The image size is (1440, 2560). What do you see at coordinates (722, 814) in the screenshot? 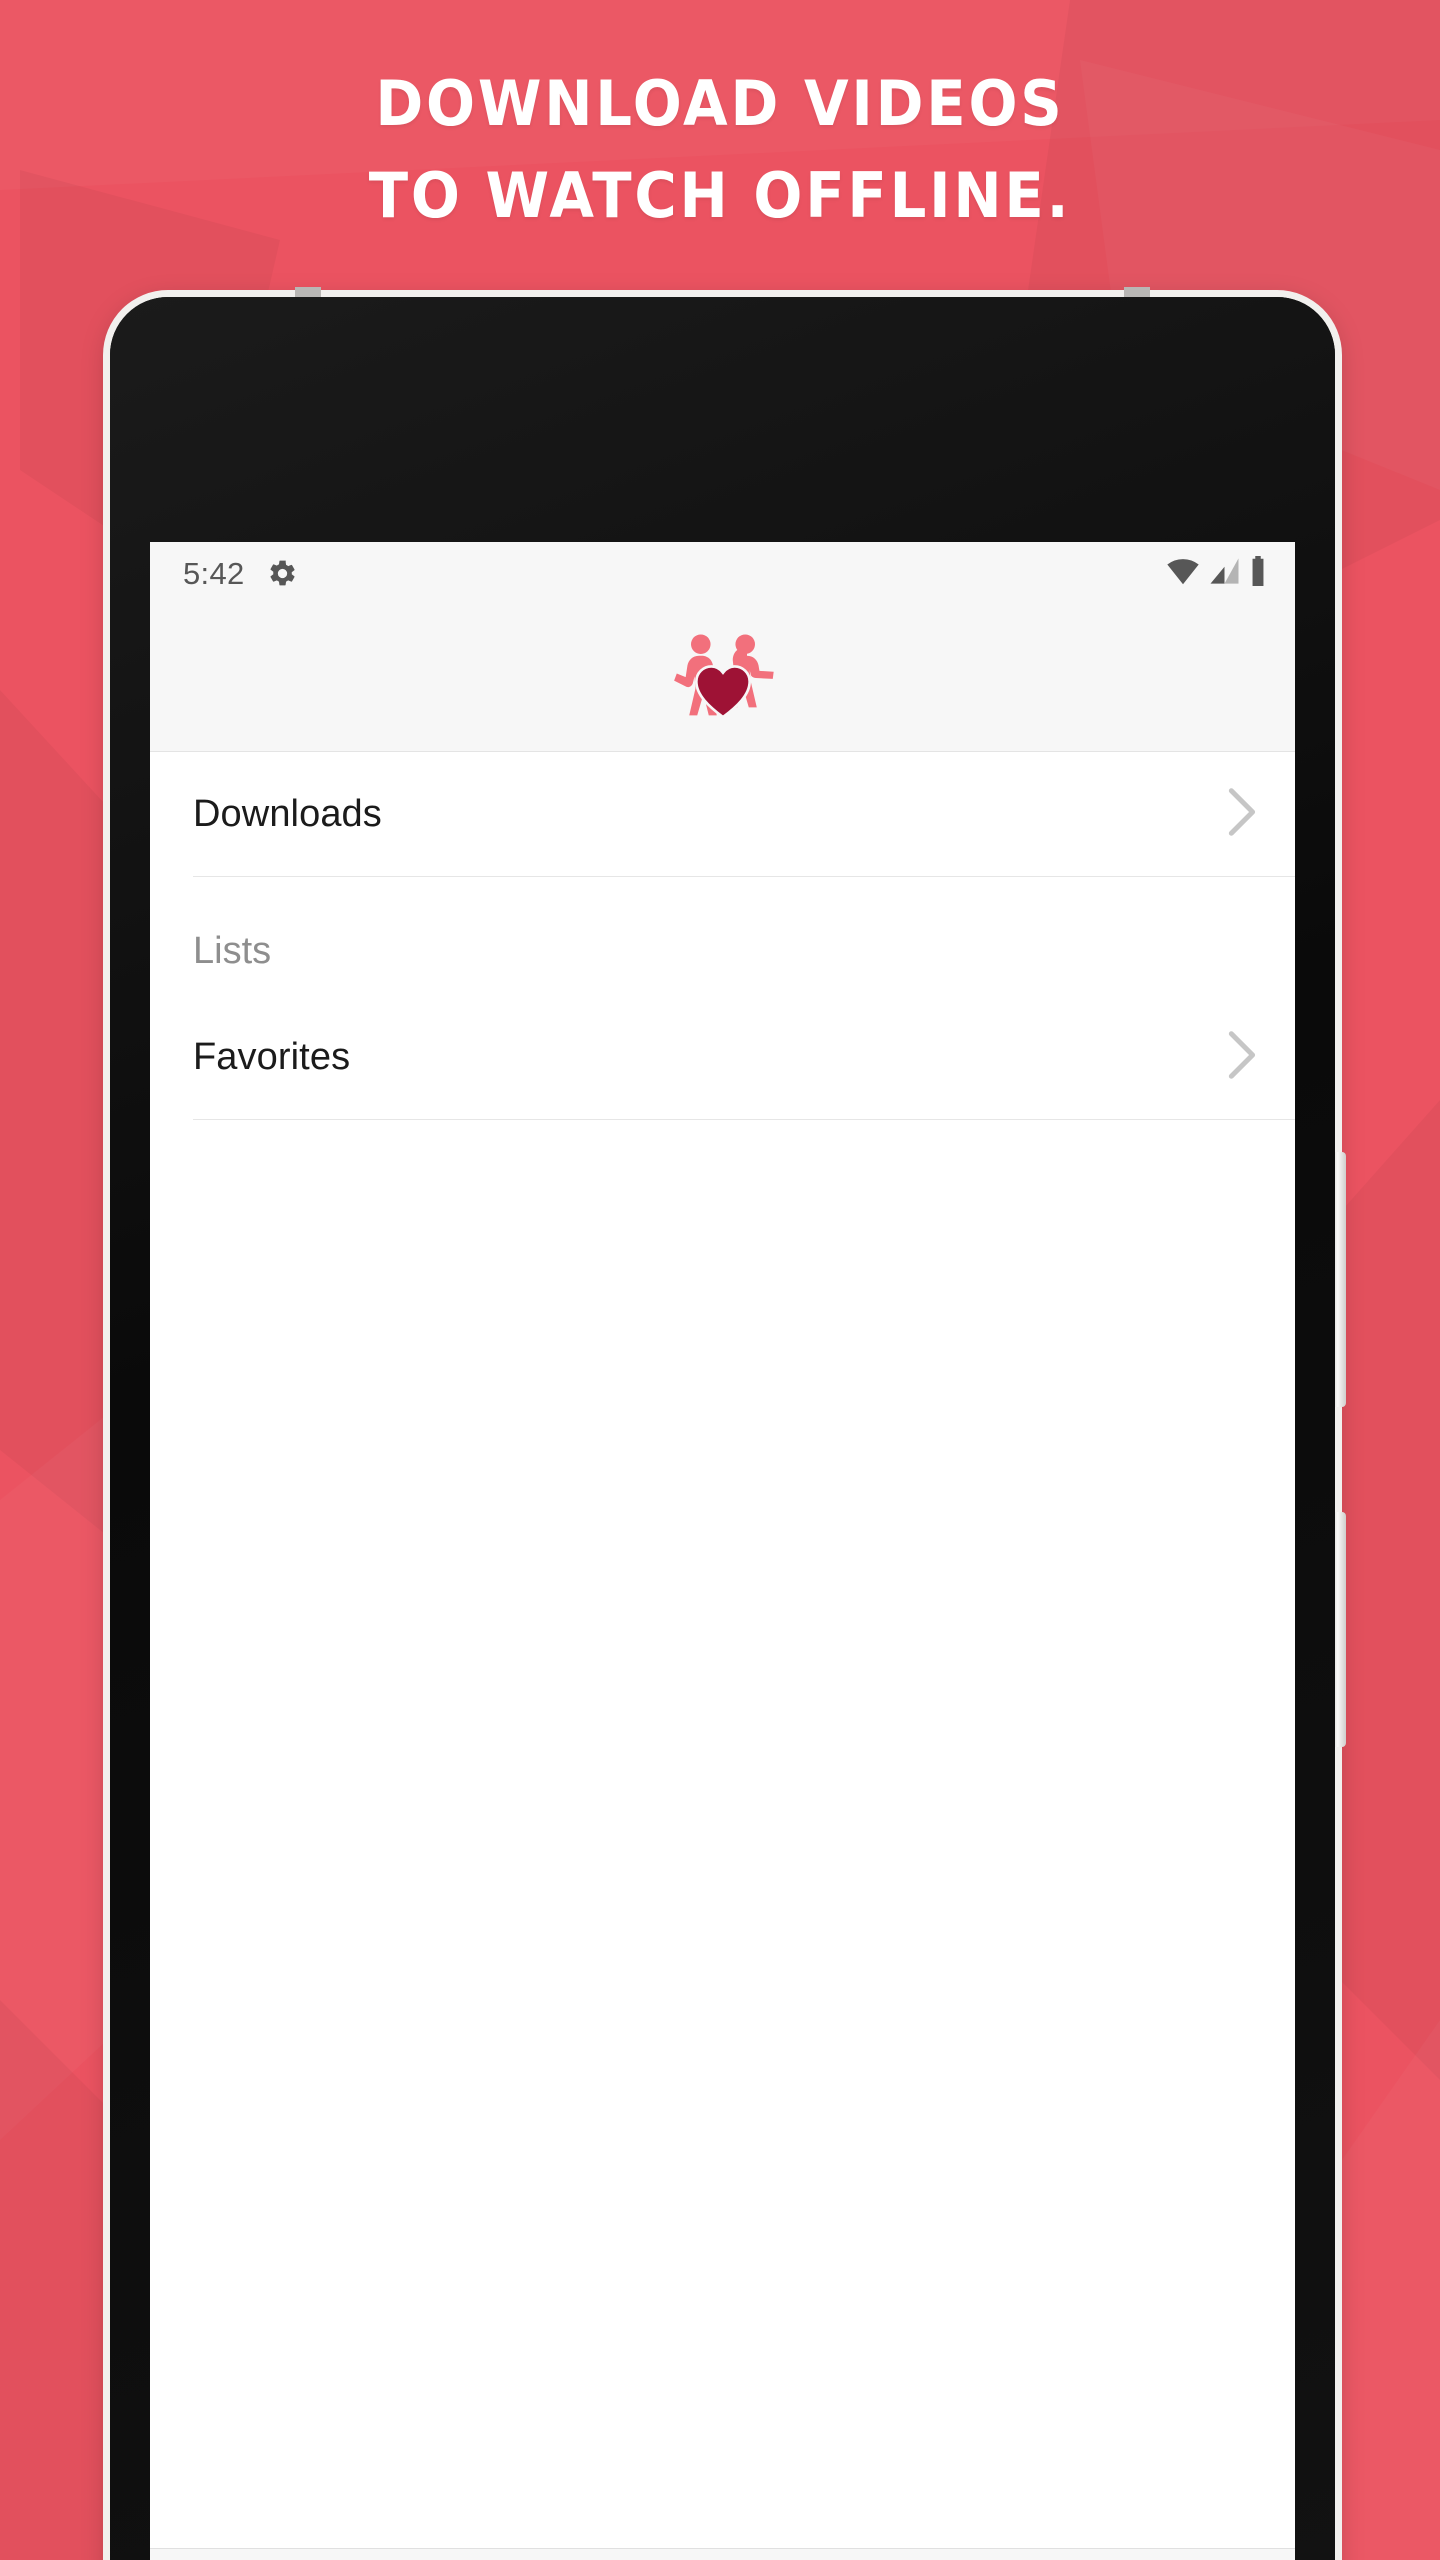
I see `list-item-downloads: Downloads` at bounding box center [722, 814].